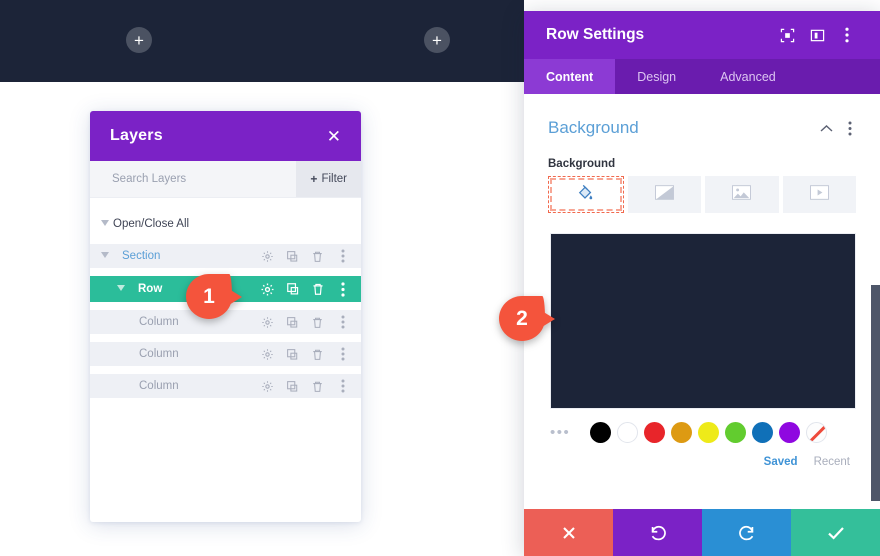  Describe the element at coordinates (762, 432) in the screenshot. I see `swatch-blue` at that location.